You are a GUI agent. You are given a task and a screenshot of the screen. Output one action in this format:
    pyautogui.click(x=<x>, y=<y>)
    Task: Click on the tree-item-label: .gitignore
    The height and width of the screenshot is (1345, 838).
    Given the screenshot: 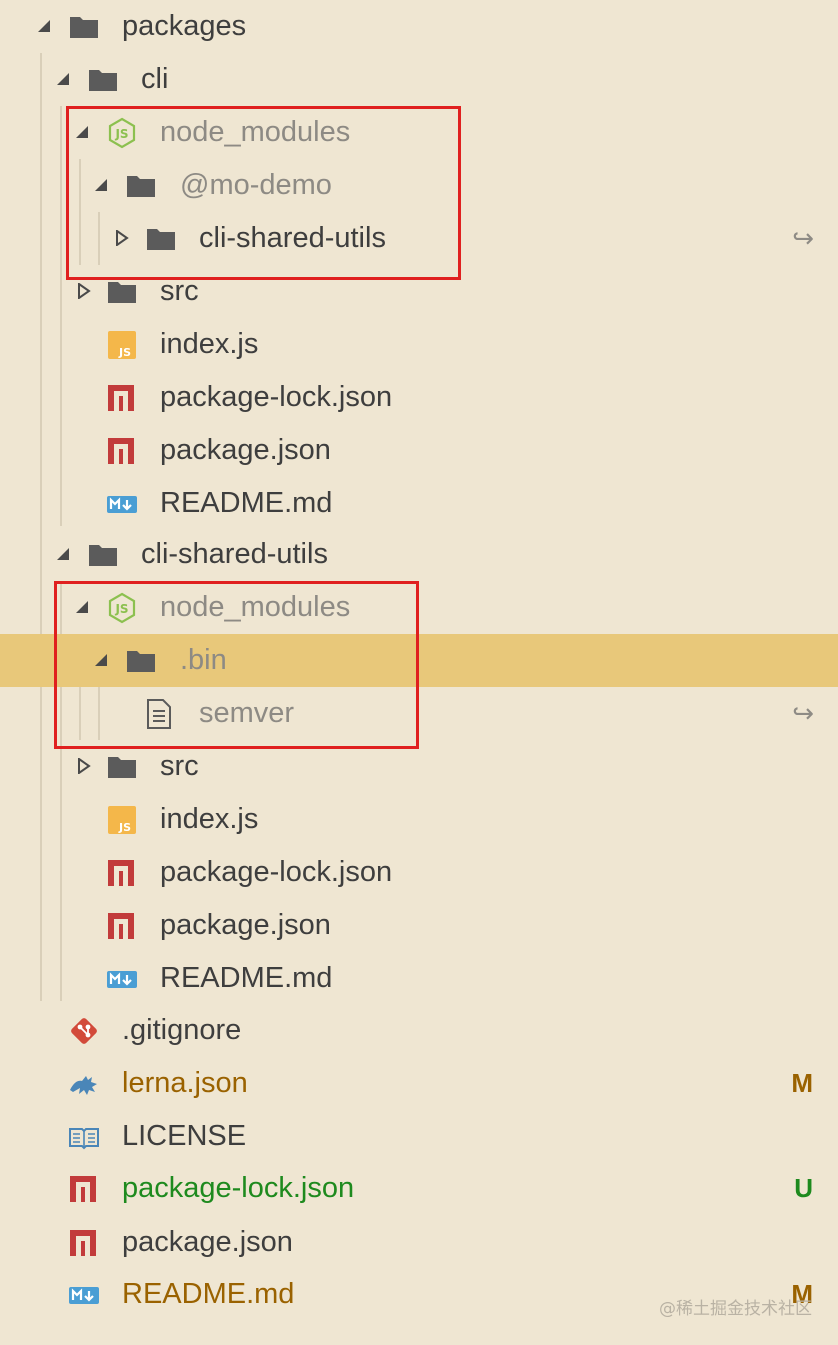 What is the action you would take?
    pyautogui.click(x=182, y=1030)
    